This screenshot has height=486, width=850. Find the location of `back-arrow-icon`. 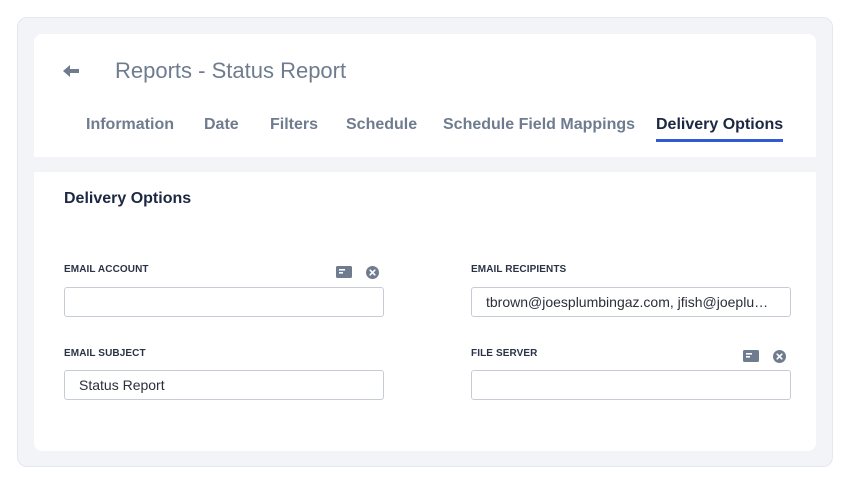

back-arrow-icon is located at coordinates (71, 71).